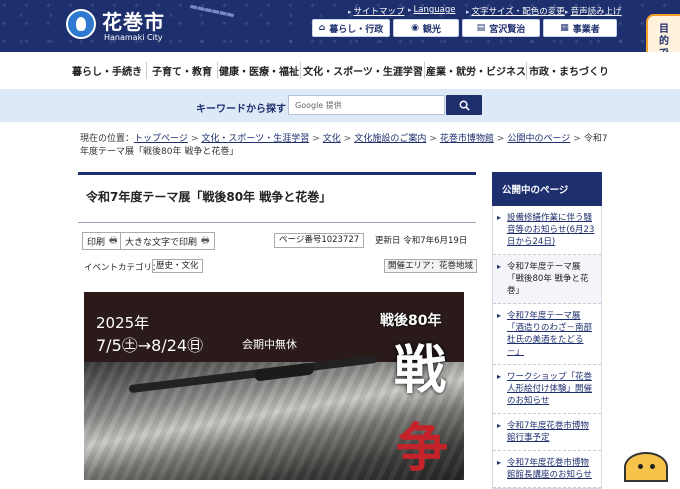 The height and width of the screenshot is (489, 680). What do you see at coordinates (415, 28) in the screenshot?
I see `camera-icon: ◉` at bounding box center [415, 28].